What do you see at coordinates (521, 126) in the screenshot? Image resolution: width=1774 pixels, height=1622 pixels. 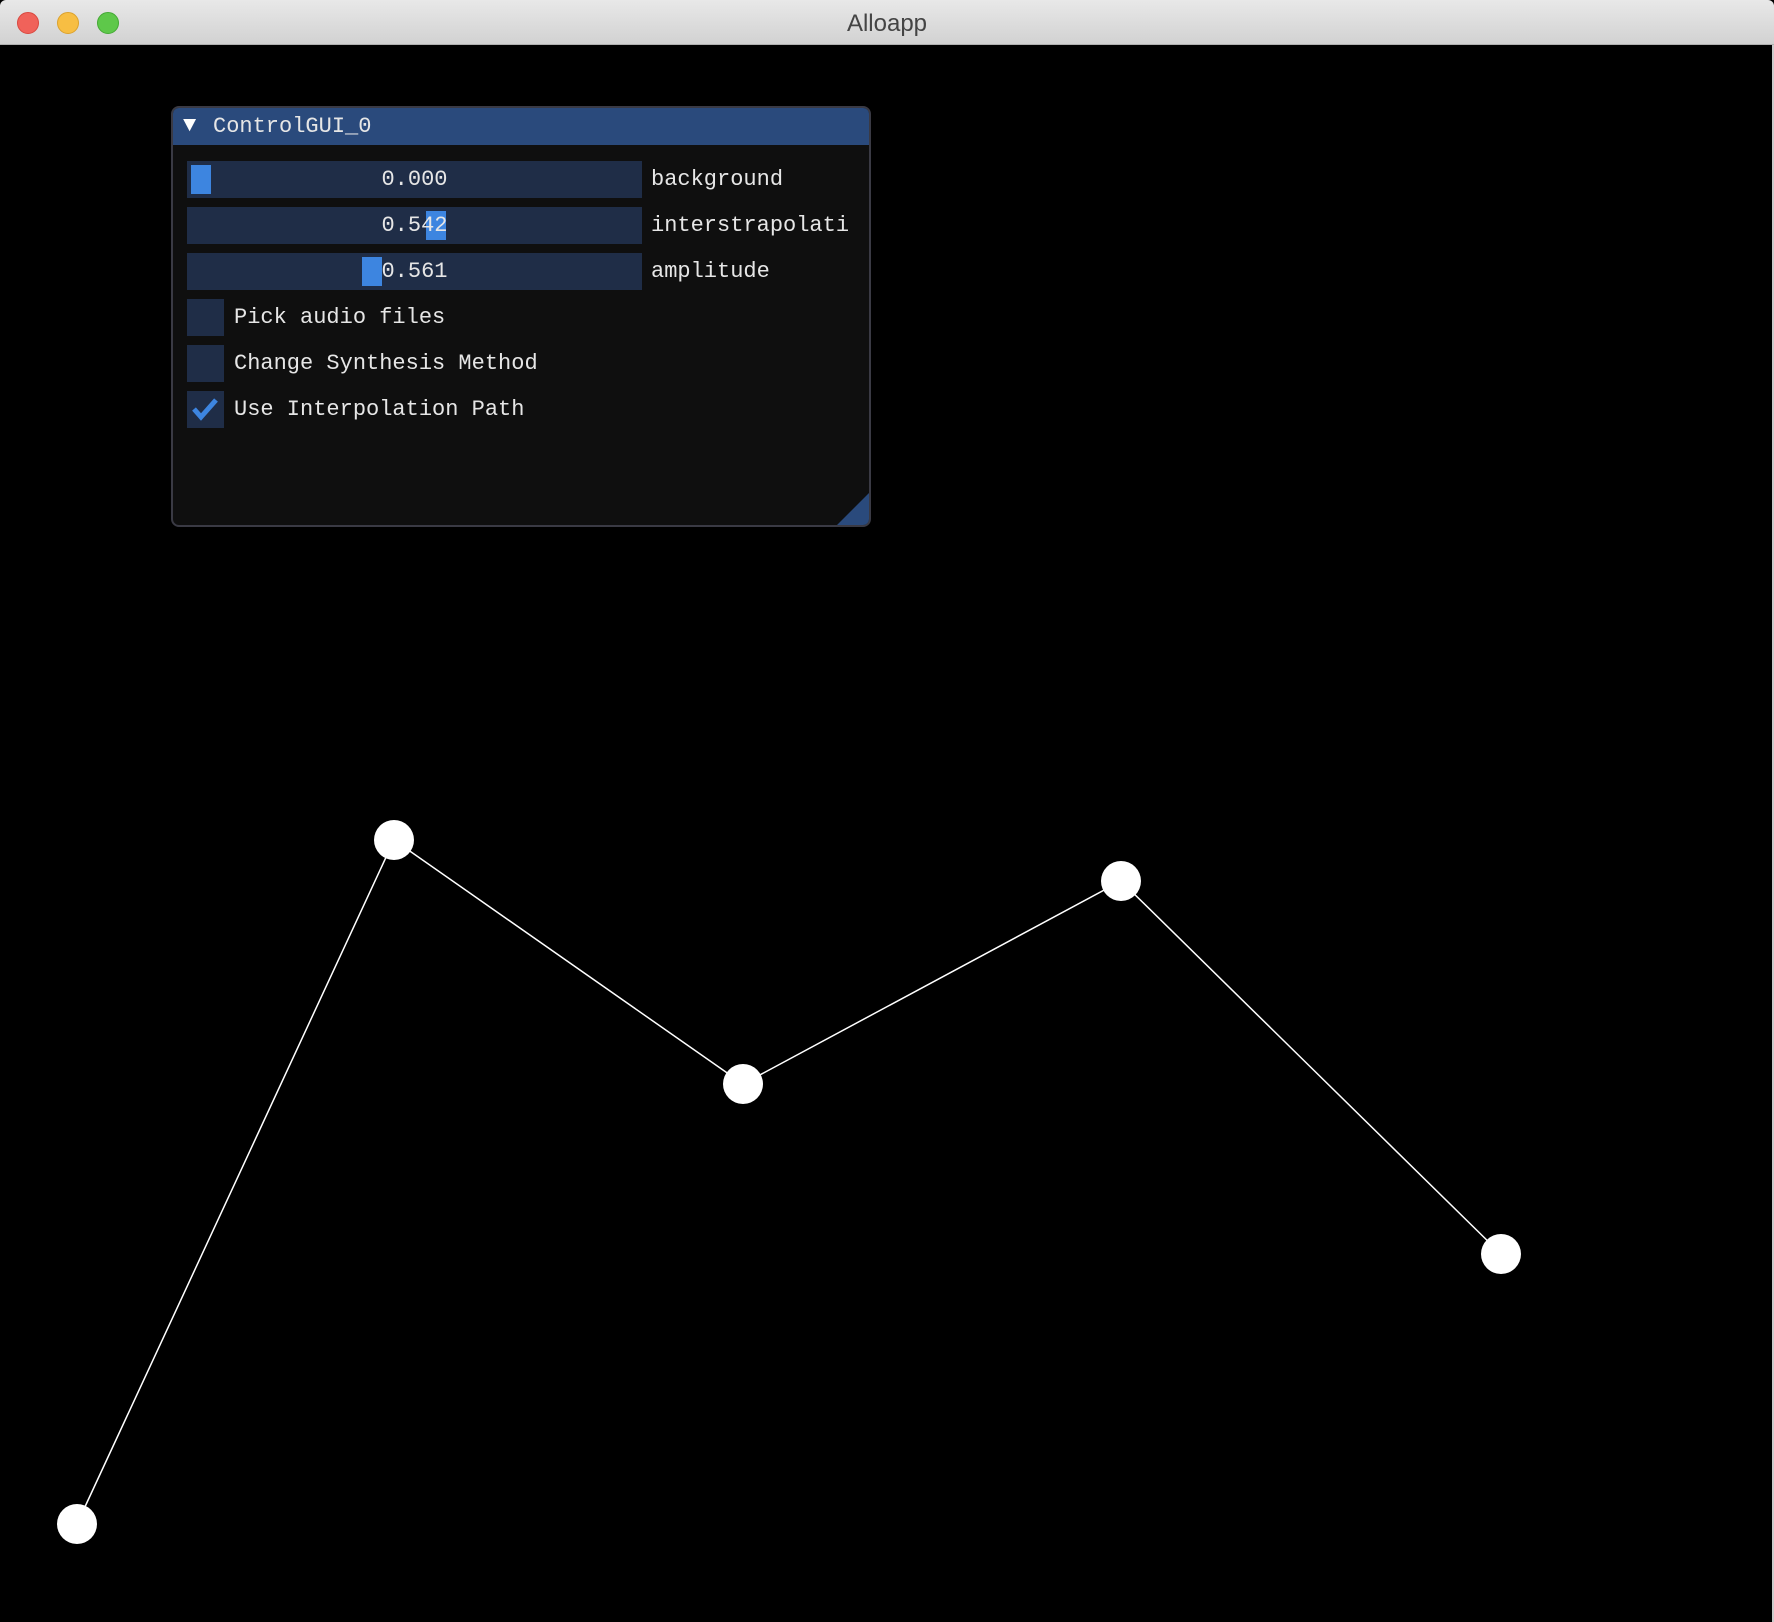 I see `panel-header: ▼ ControlGUI_0` at bounding box center [521, 126].